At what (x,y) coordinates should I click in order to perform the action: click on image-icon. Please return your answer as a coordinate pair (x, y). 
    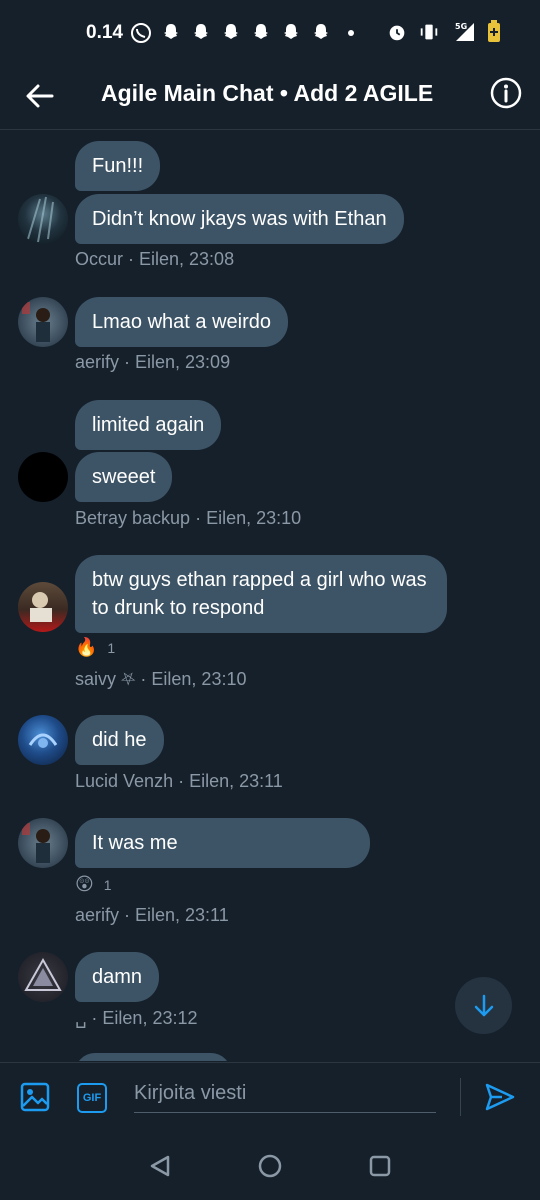
    Looking at the image, I should click on (35, 1097).